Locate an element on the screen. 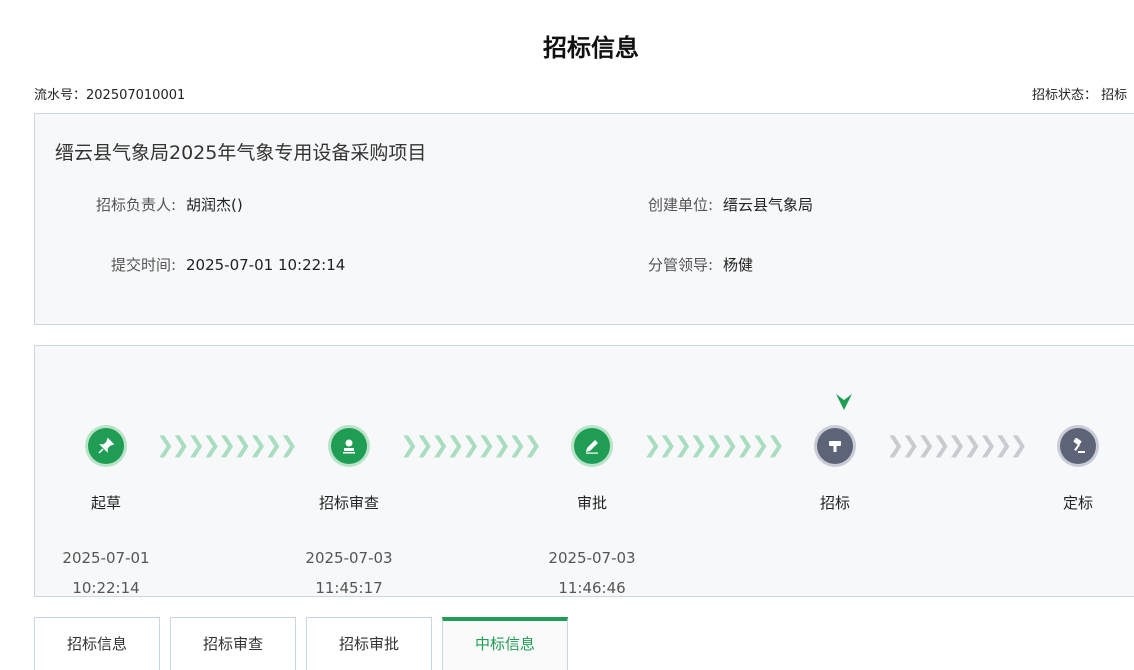 This screenshot has height=670, width=1134. step-time: 11:46:46 is located at coordinates (592, 588).